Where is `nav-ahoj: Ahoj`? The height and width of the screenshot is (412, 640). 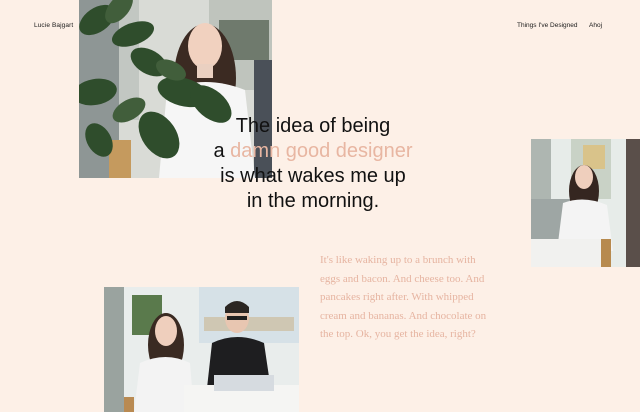
nav-ahoj: Ahoj is located at coordinates (595, 25).